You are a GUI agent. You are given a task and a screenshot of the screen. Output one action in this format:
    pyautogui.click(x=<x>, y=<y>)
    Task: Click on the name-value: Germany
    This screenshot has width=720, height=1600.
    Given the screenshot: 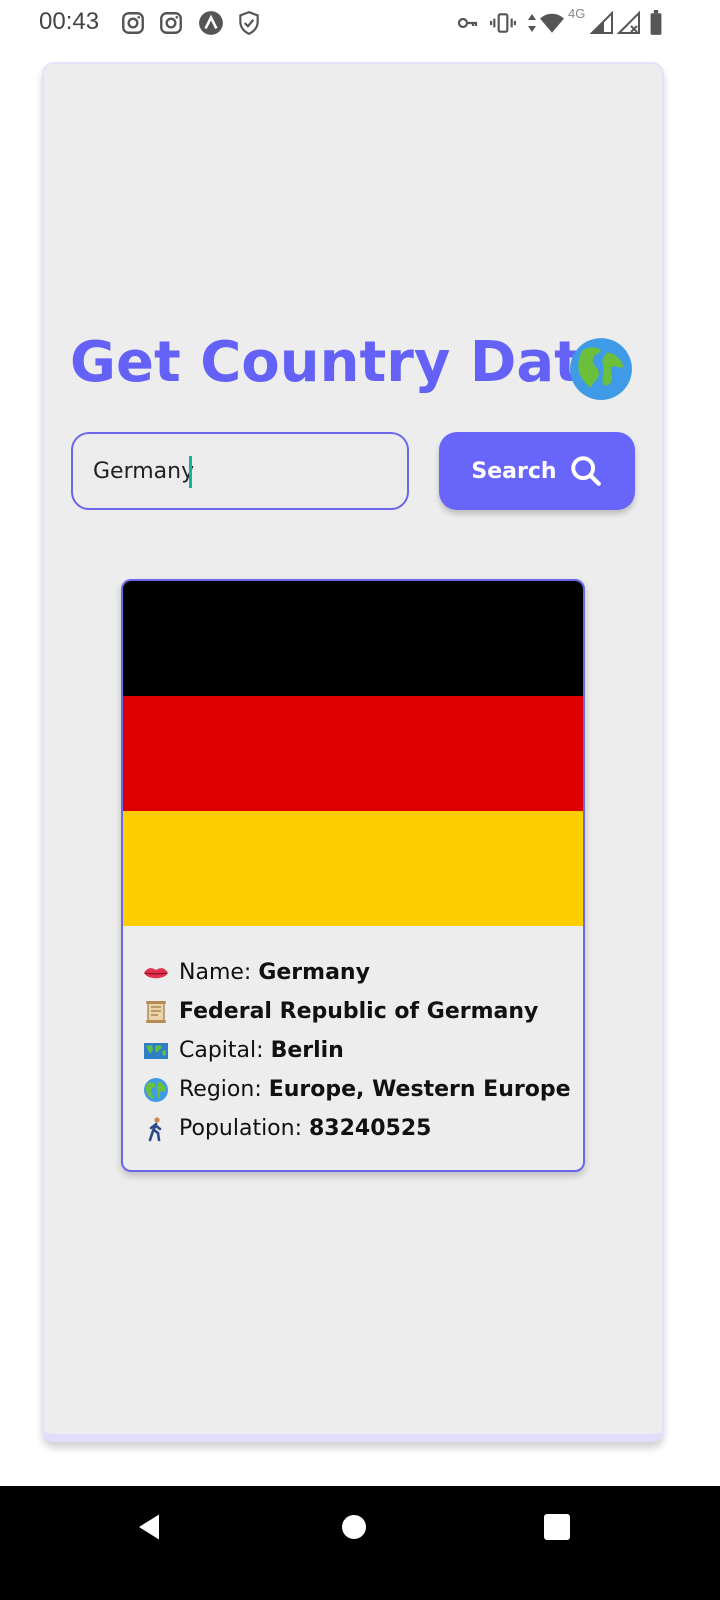 What is the action you would take?
    pyautogui.click(x=314, y=972)
    